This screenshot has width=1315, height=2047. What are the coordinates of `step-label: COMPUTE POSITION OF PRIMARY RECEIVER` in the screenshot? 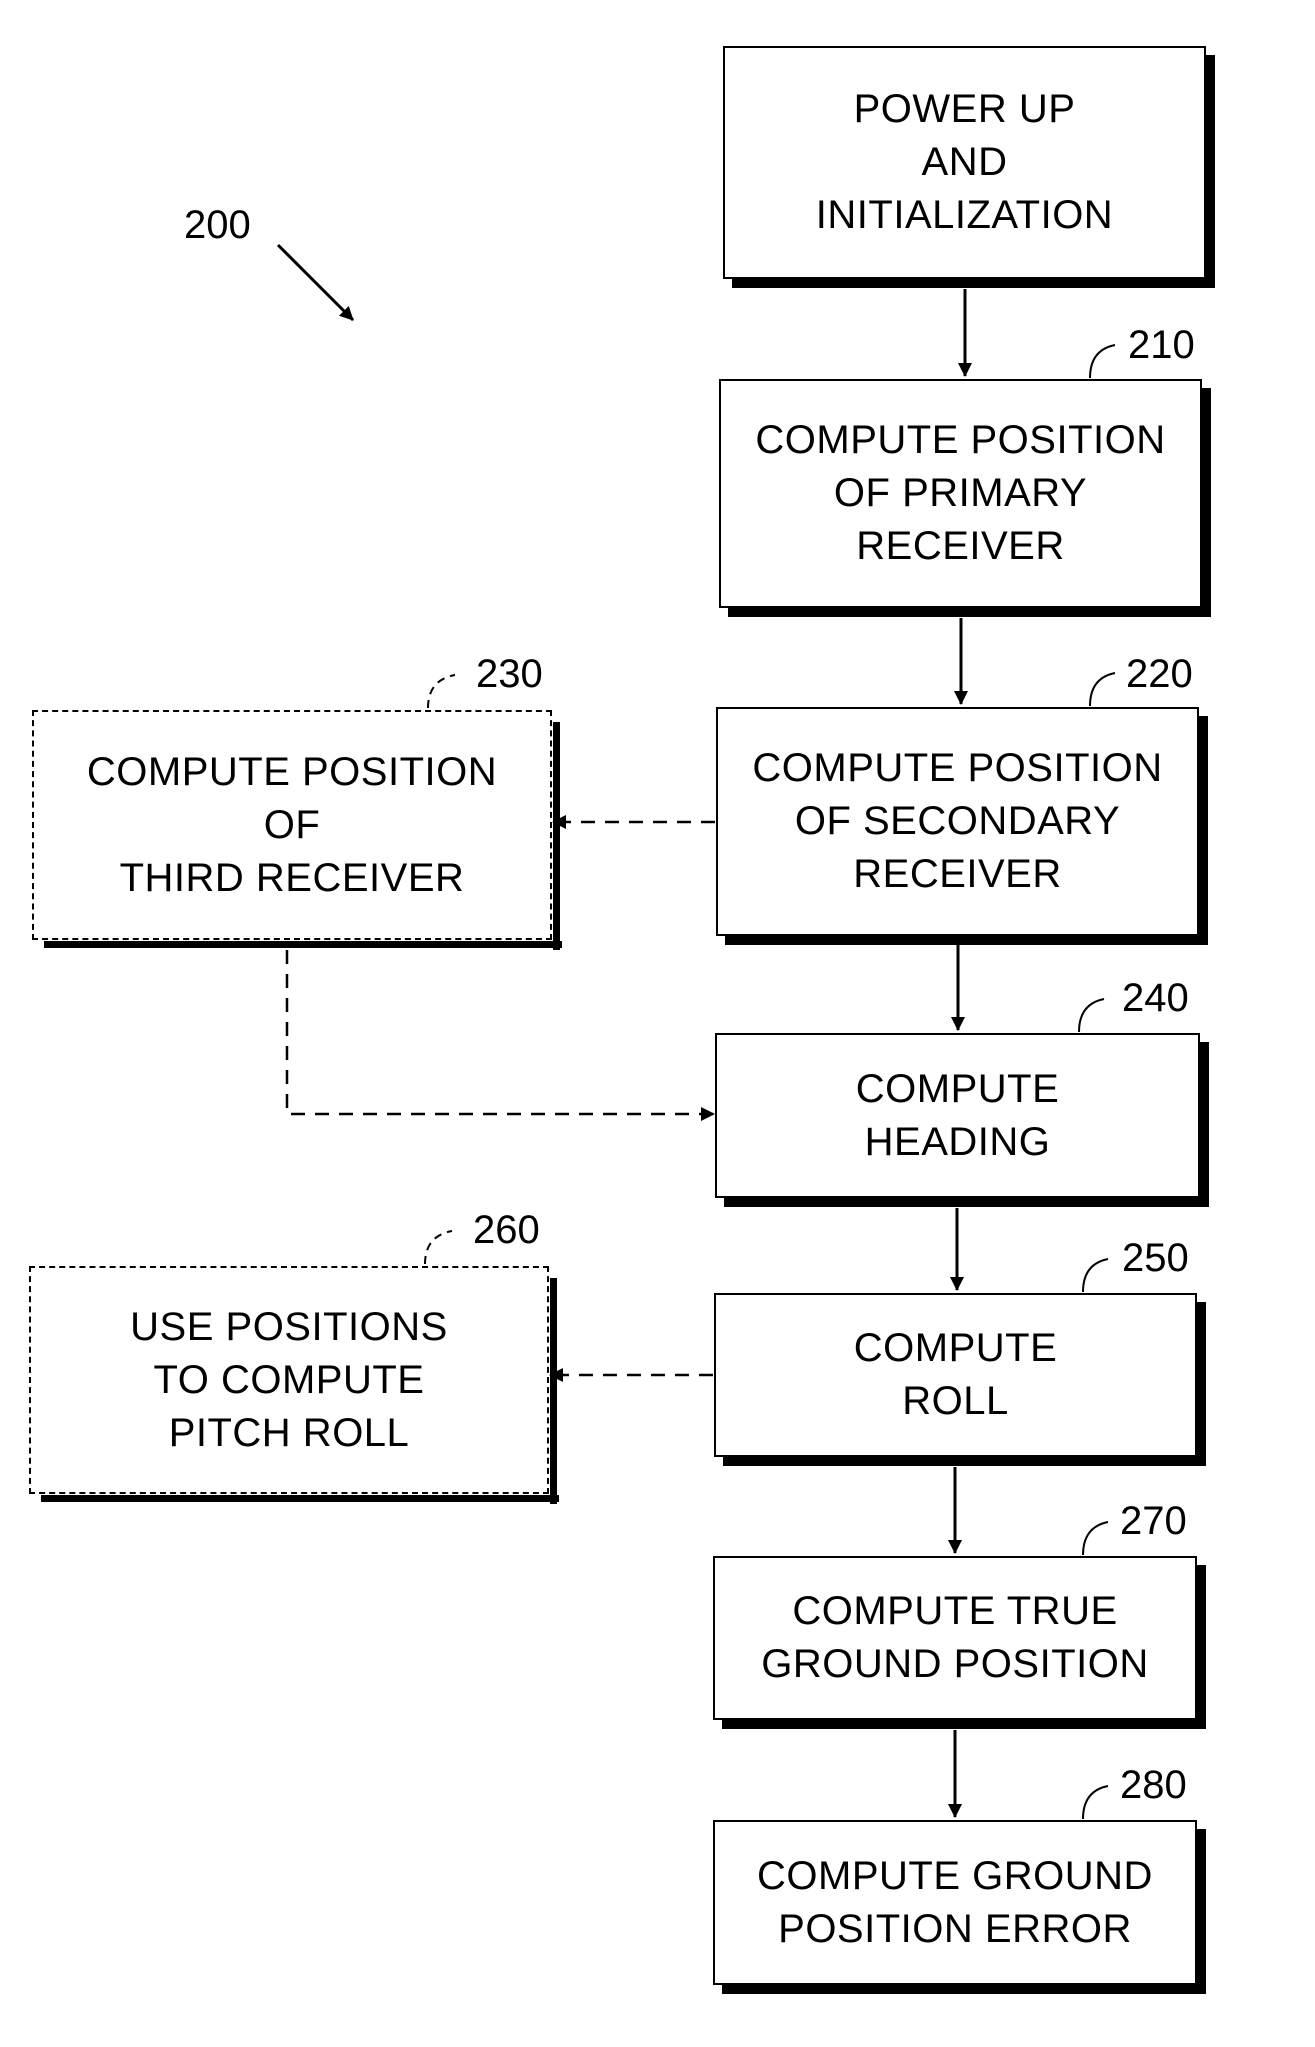 It's located at (960, 493).